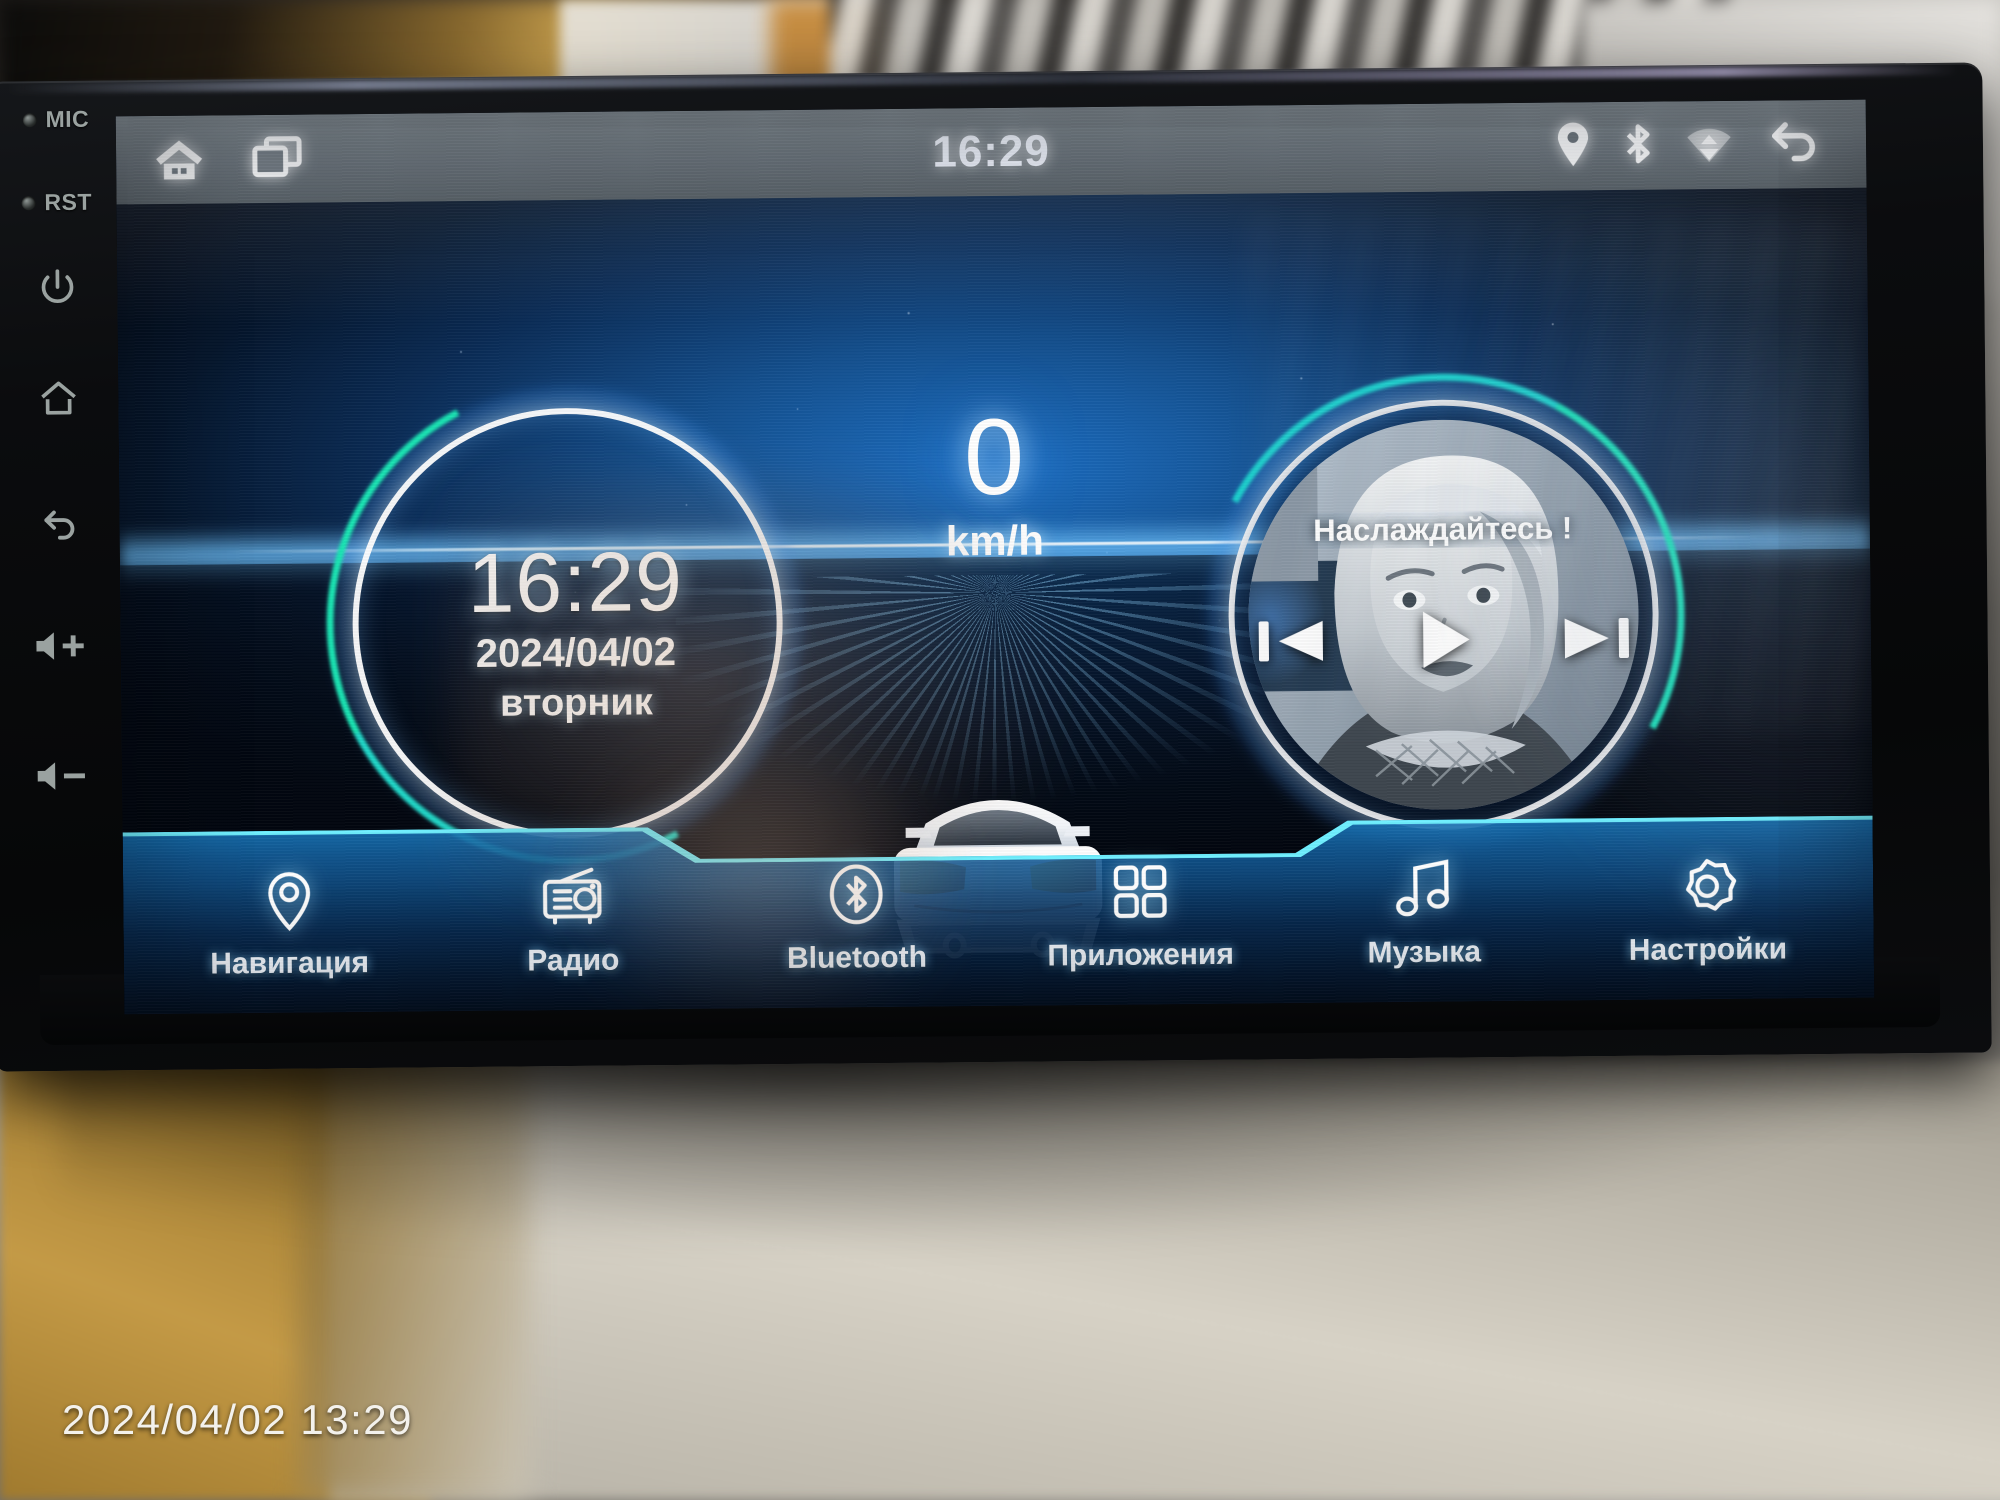 The width and height of the screenshot is (2000, 1500). I want to click on hardware-back-button, so click(60, 521).